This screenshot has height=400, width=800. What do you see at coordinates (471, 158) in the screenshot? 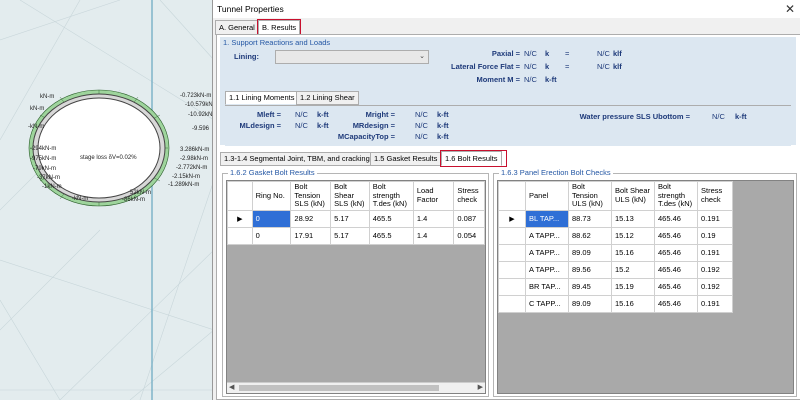
I see `tab-bolt-results: 1.6 Bolt Results` at bounding box center [471, 158].